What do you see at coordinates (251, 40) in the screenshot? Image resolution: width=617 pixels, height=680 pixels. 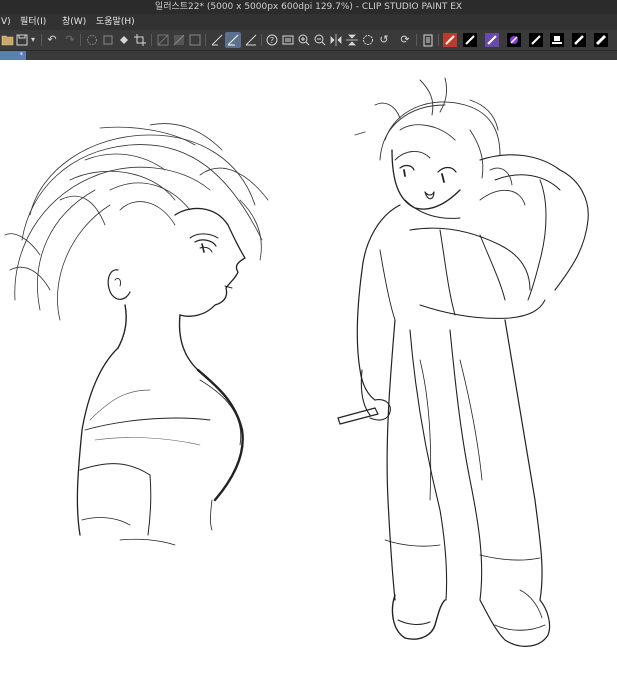 I see `snap-grid-icon` at bounding box center [251, 40].